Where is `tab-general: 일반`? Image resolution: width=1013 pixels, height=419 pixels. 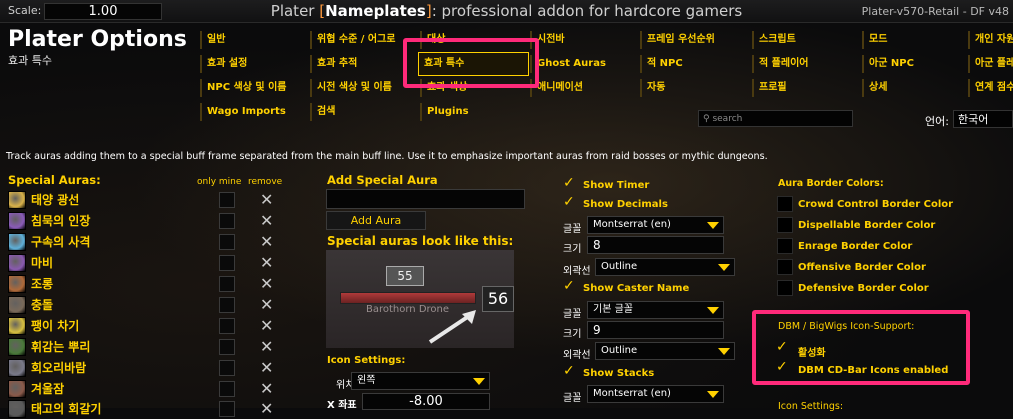 tab-general: 일반 is located at coordinates (251, 40).